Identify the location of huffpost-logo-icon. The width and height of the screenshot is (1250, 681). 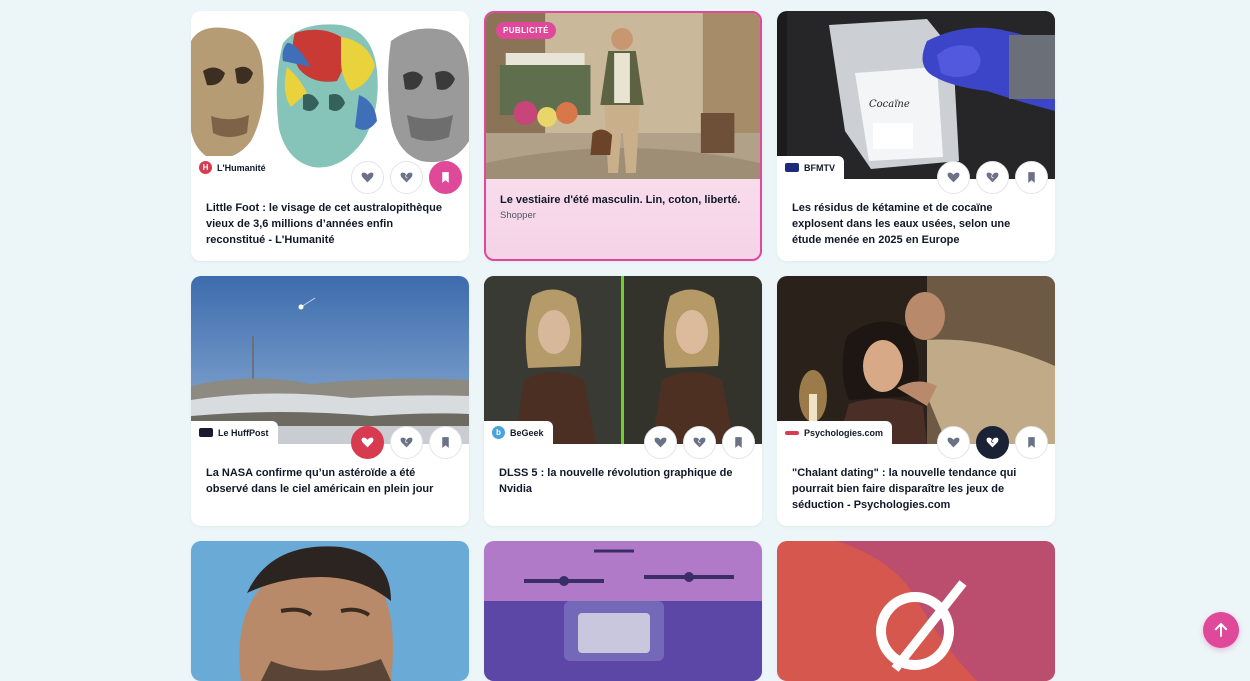
(206, 432).